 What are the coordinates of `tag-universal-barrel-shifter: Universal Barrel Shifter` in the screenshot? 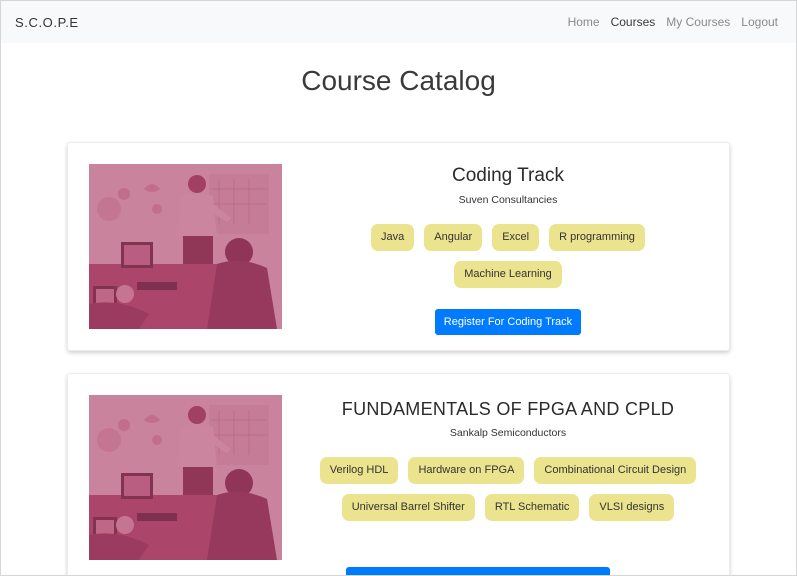 It's located at (408, 507).